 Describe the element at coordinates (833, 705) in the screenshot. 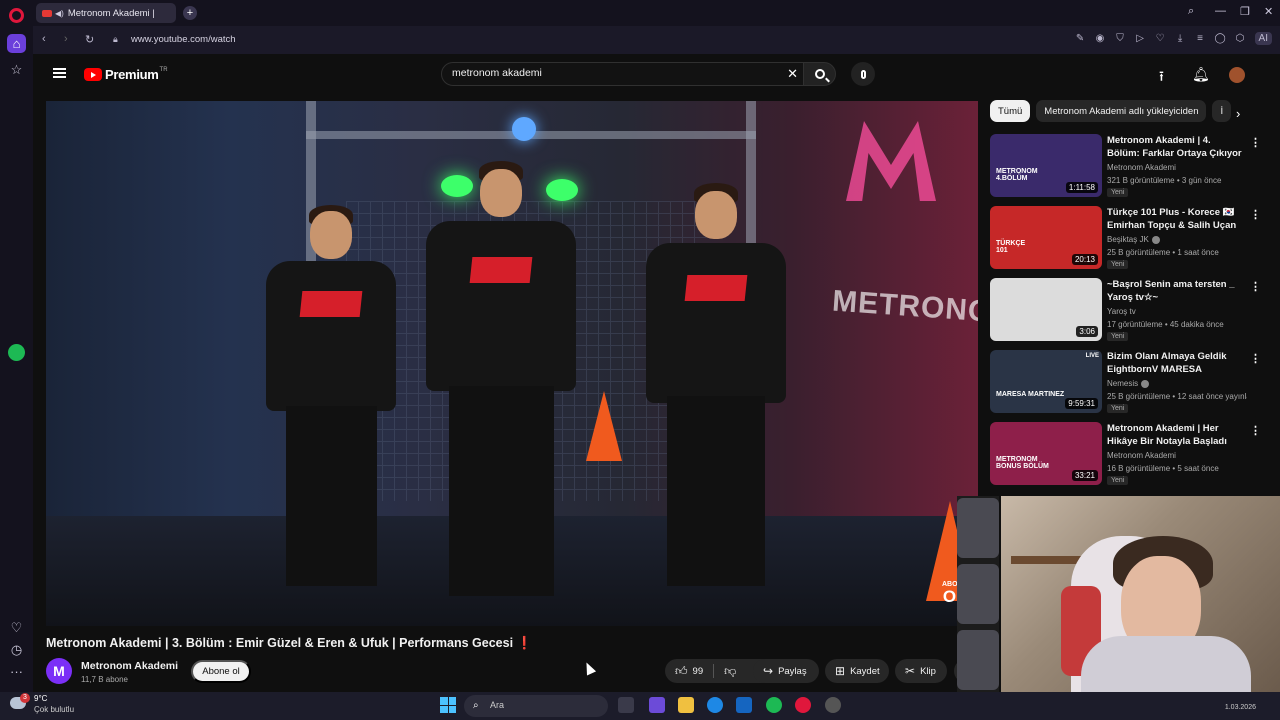

I see `app-icon` at that location.